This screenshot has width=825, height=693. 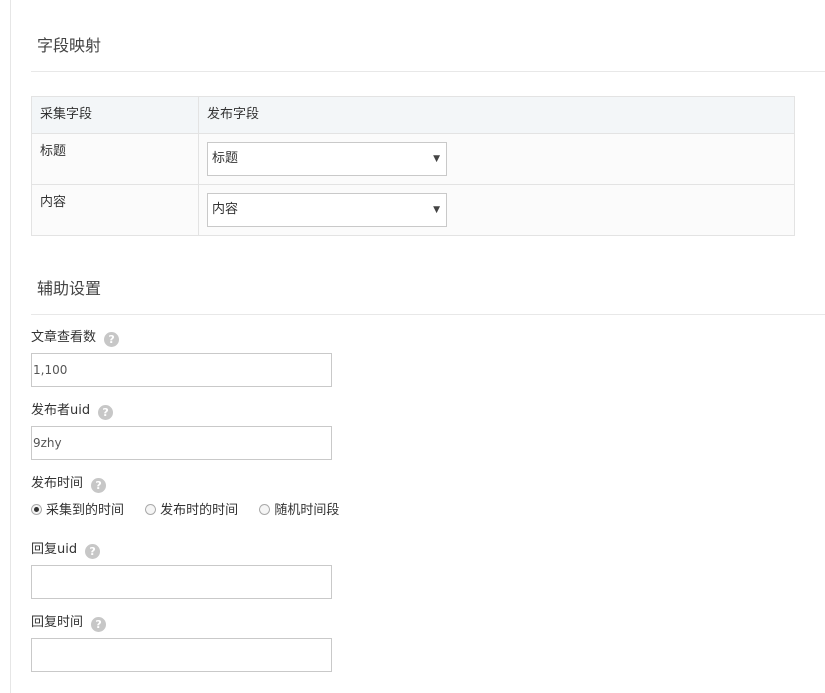 I want to click on reply-uid-input, so click(x=181, y=582).